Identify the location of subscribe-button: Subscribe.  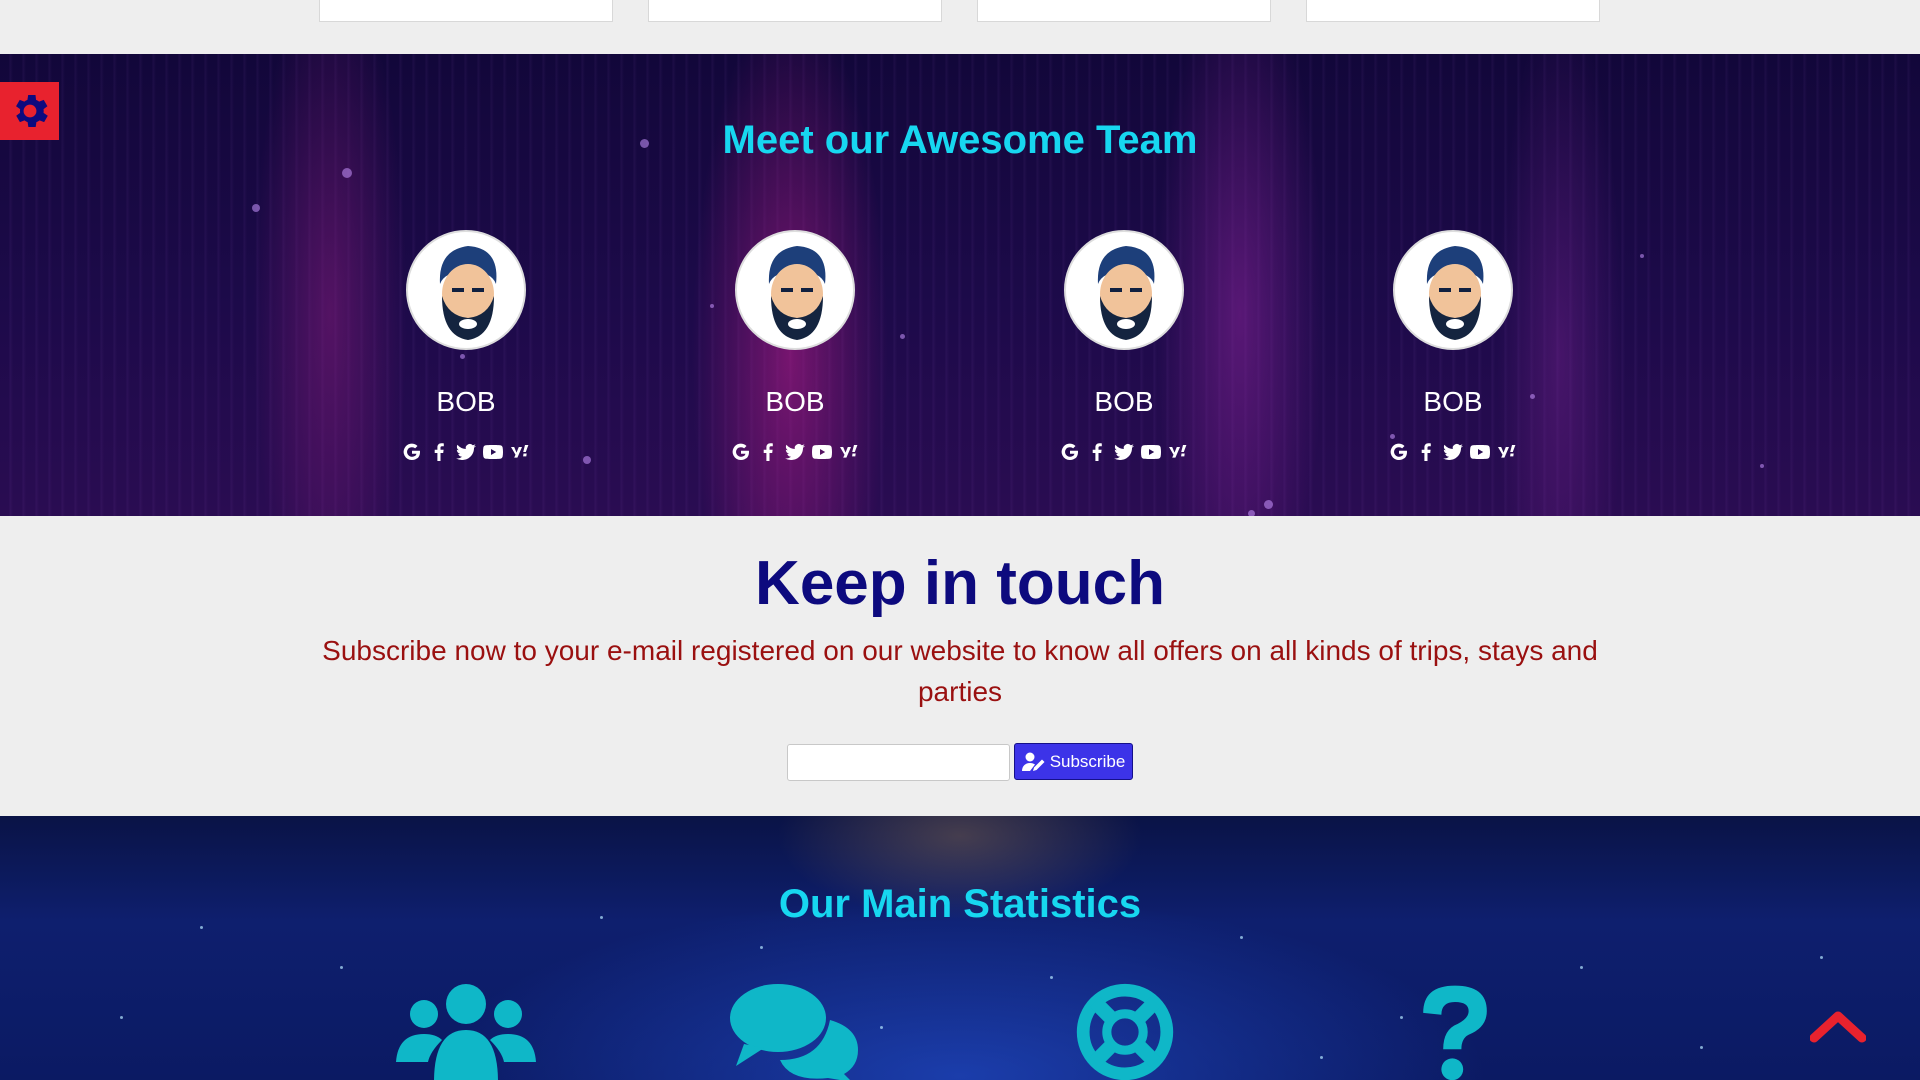
(1073, 761).